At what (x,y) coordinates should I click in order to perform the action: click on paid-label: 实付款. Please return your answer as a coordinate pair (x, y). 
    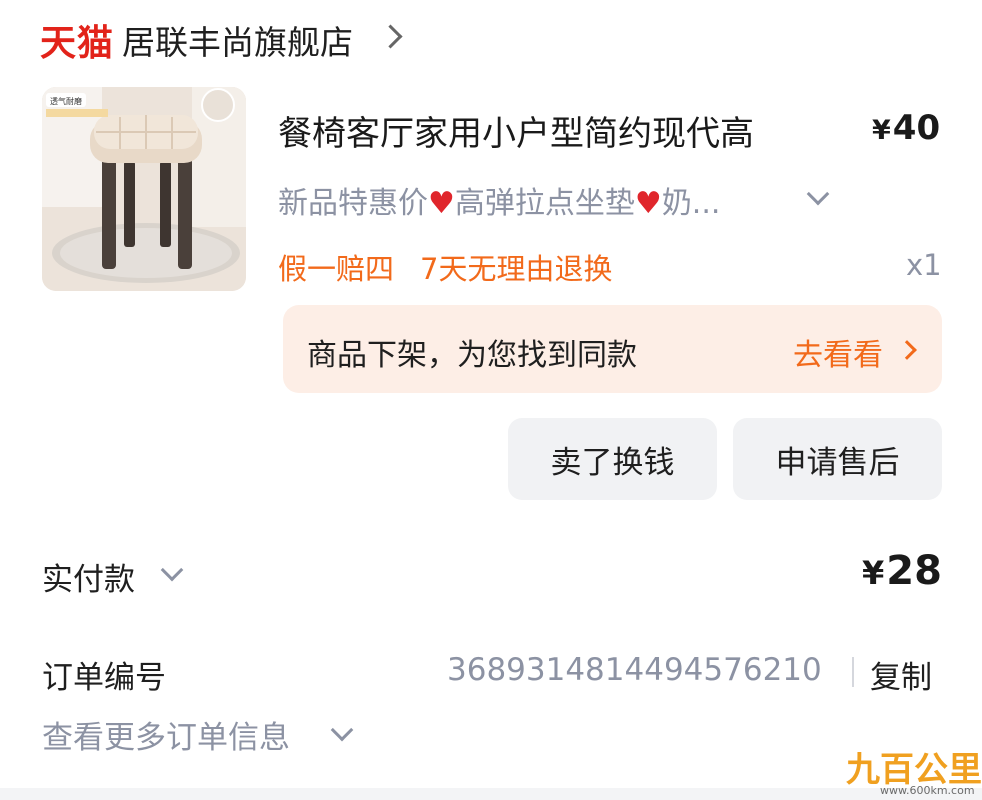
    Looking at the image, I should click on (88, 576).